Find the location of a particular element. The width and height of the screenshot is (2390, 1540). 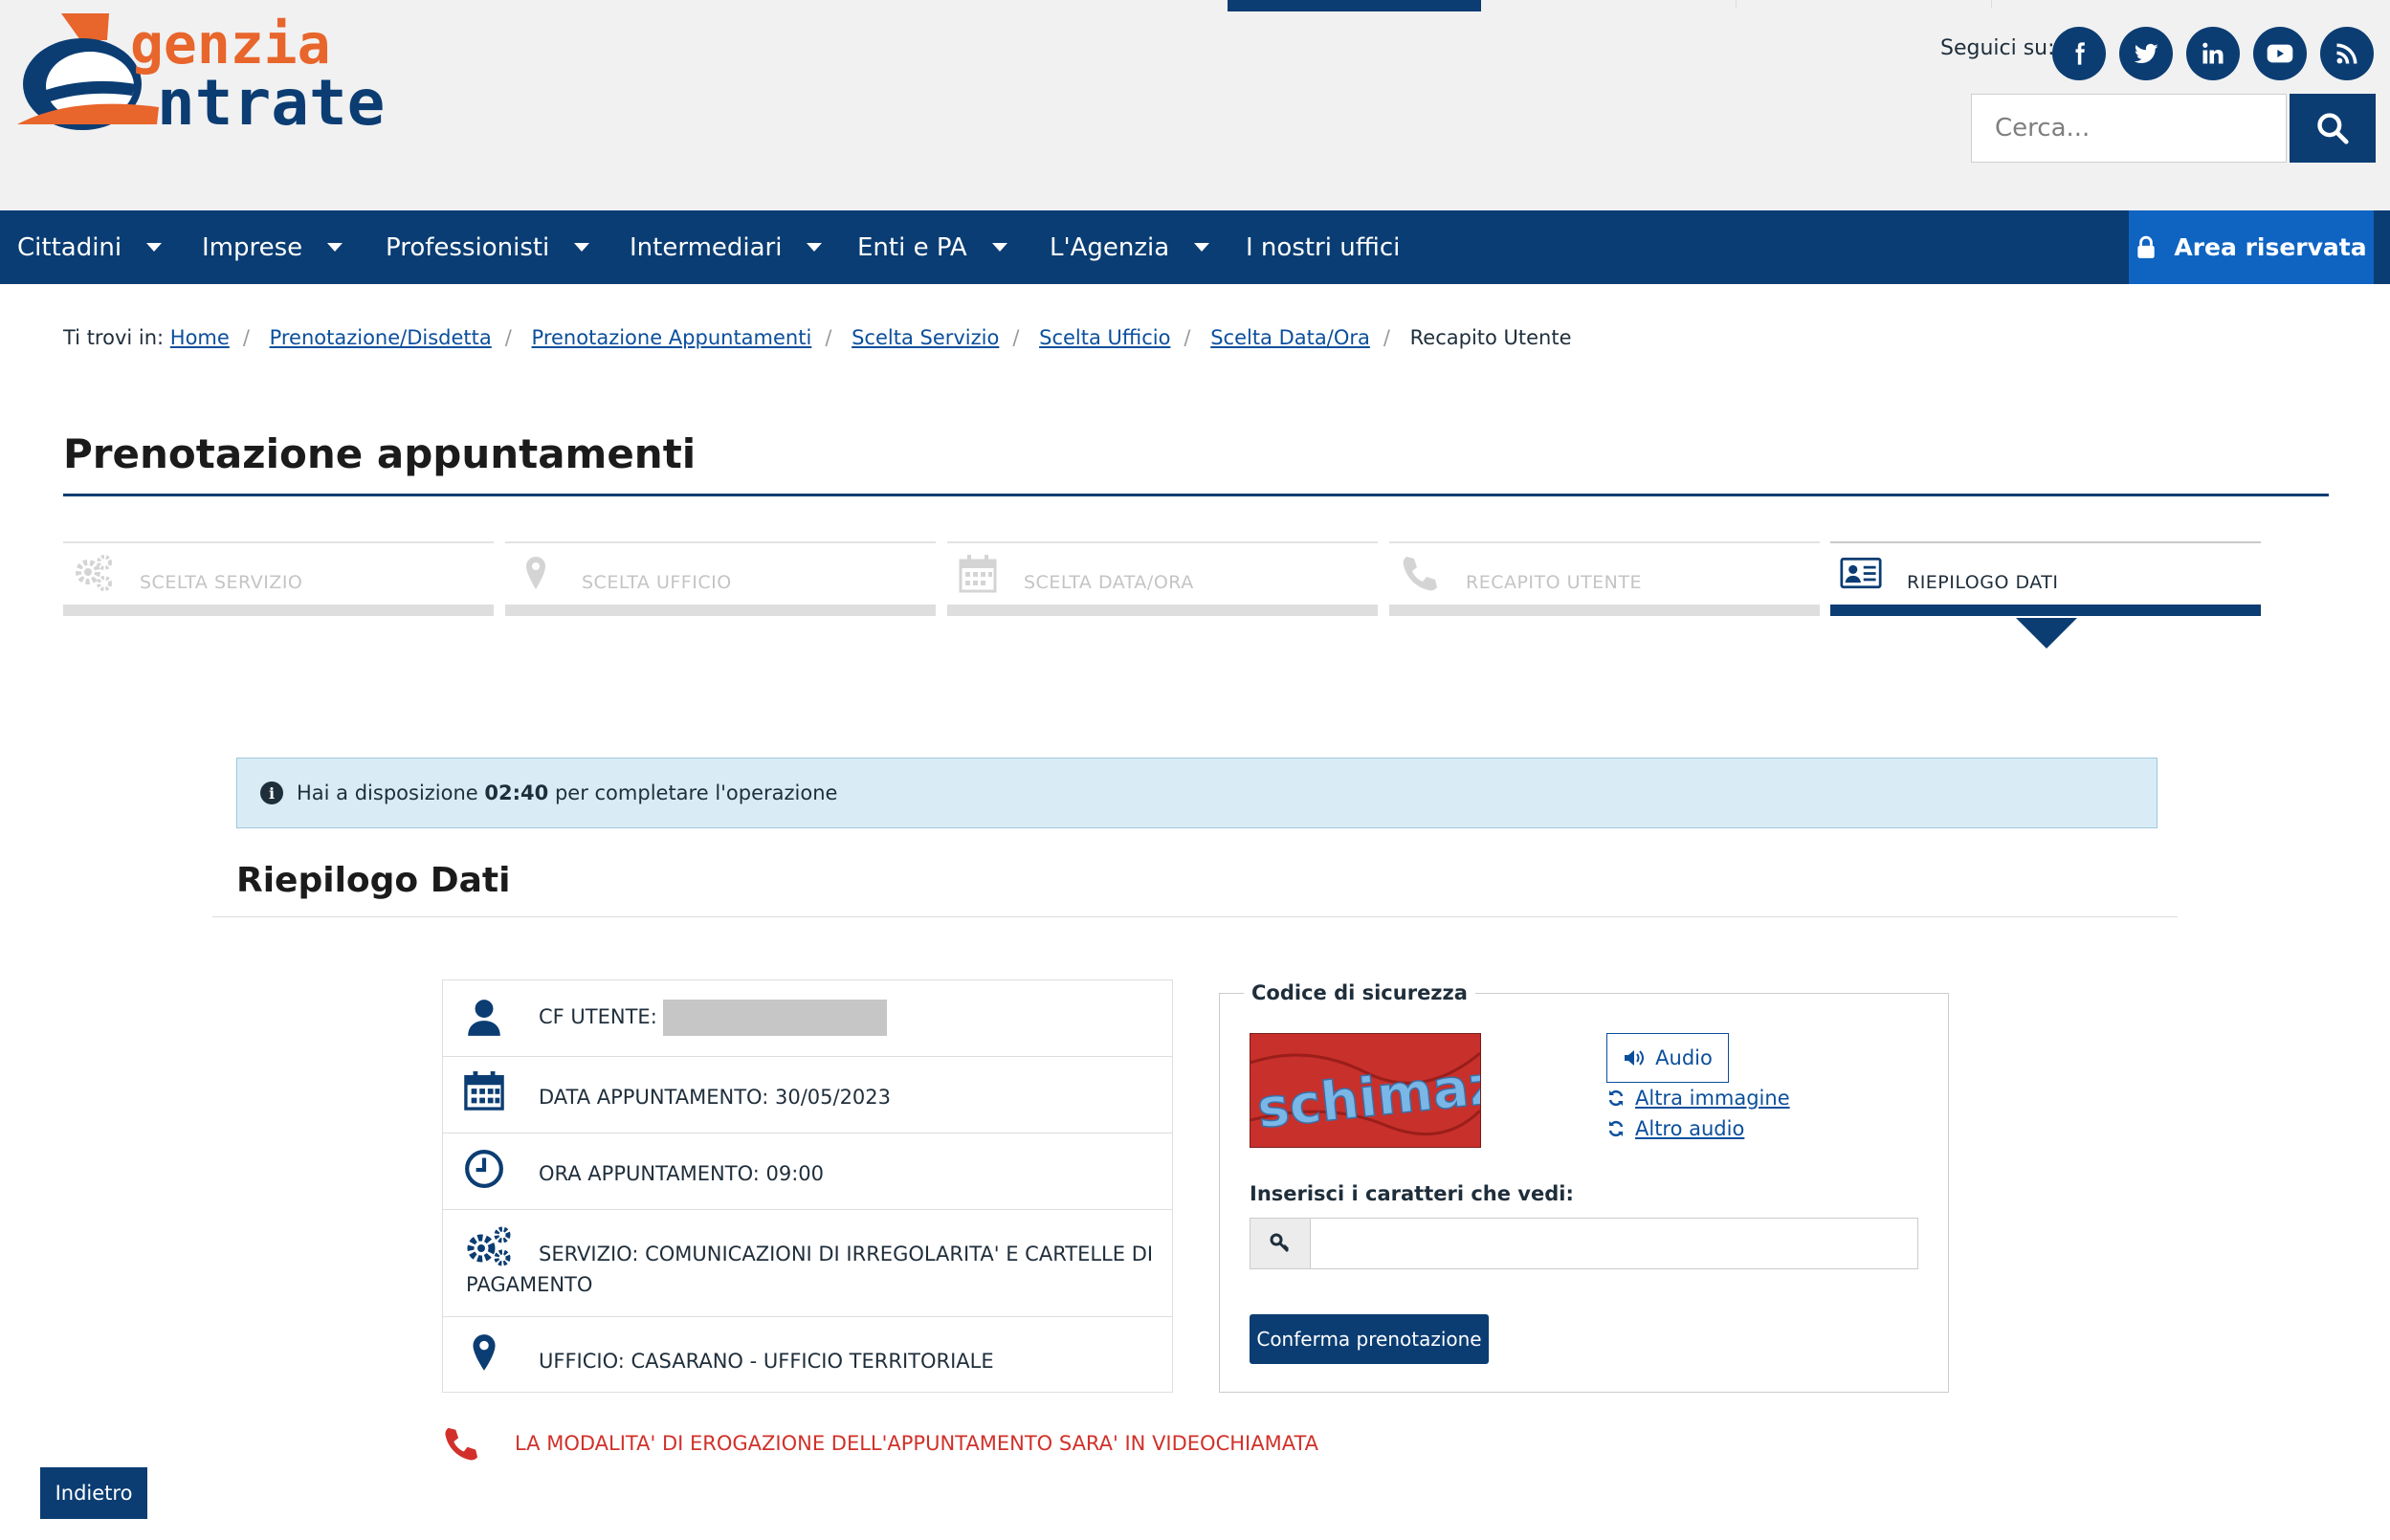

nav-item-professionisti: Professionisti is located at coordinates (488, 247).